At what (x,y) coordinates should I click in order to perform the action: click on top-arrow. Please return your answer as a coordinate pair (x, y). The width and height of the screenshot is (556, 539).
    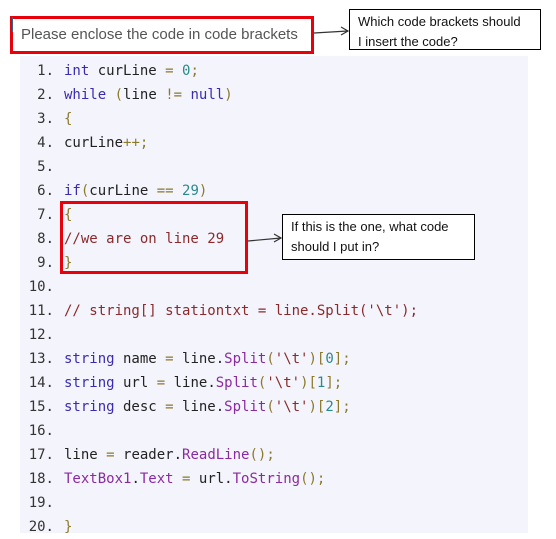
    Looking at the image, I should click on (331, 31).